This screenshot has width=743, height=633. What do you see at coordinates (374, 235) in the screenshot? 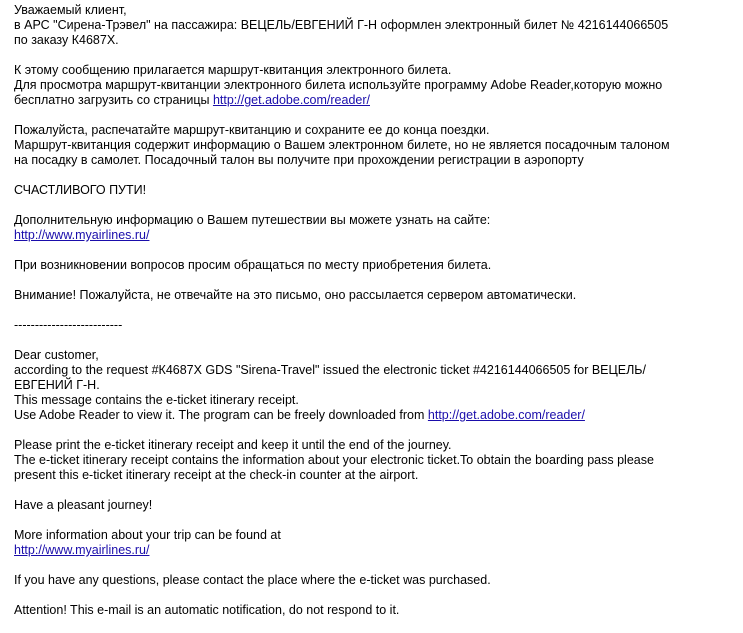
I see `ru-site-line: http://www.myairlines.ru/` at bounding box center [374, 235].